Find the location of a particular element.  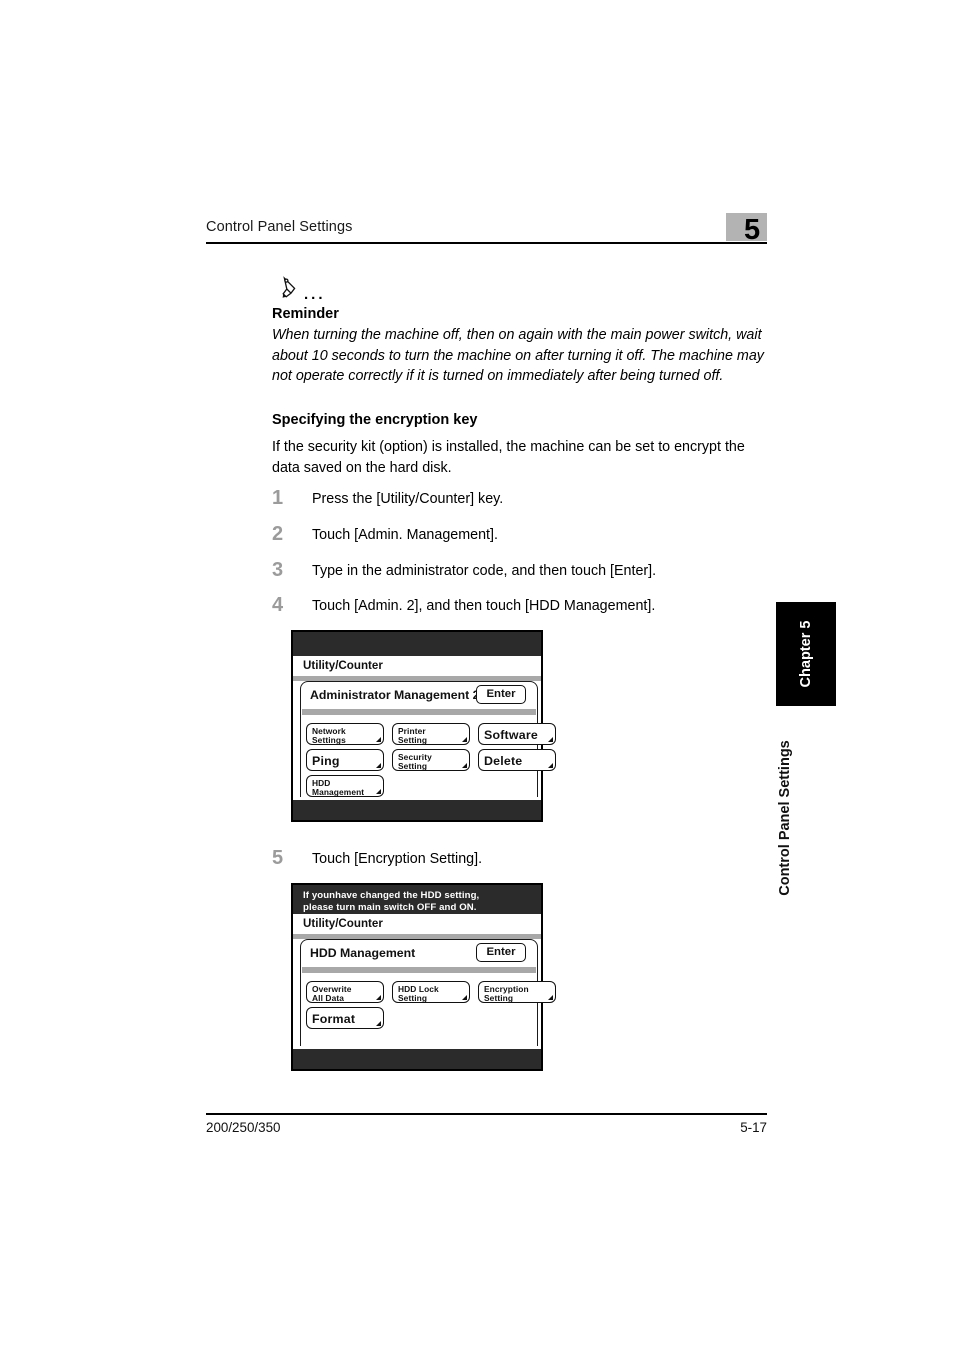

softkey-delete-job: Delete Job is located at coordinates (517, 760).